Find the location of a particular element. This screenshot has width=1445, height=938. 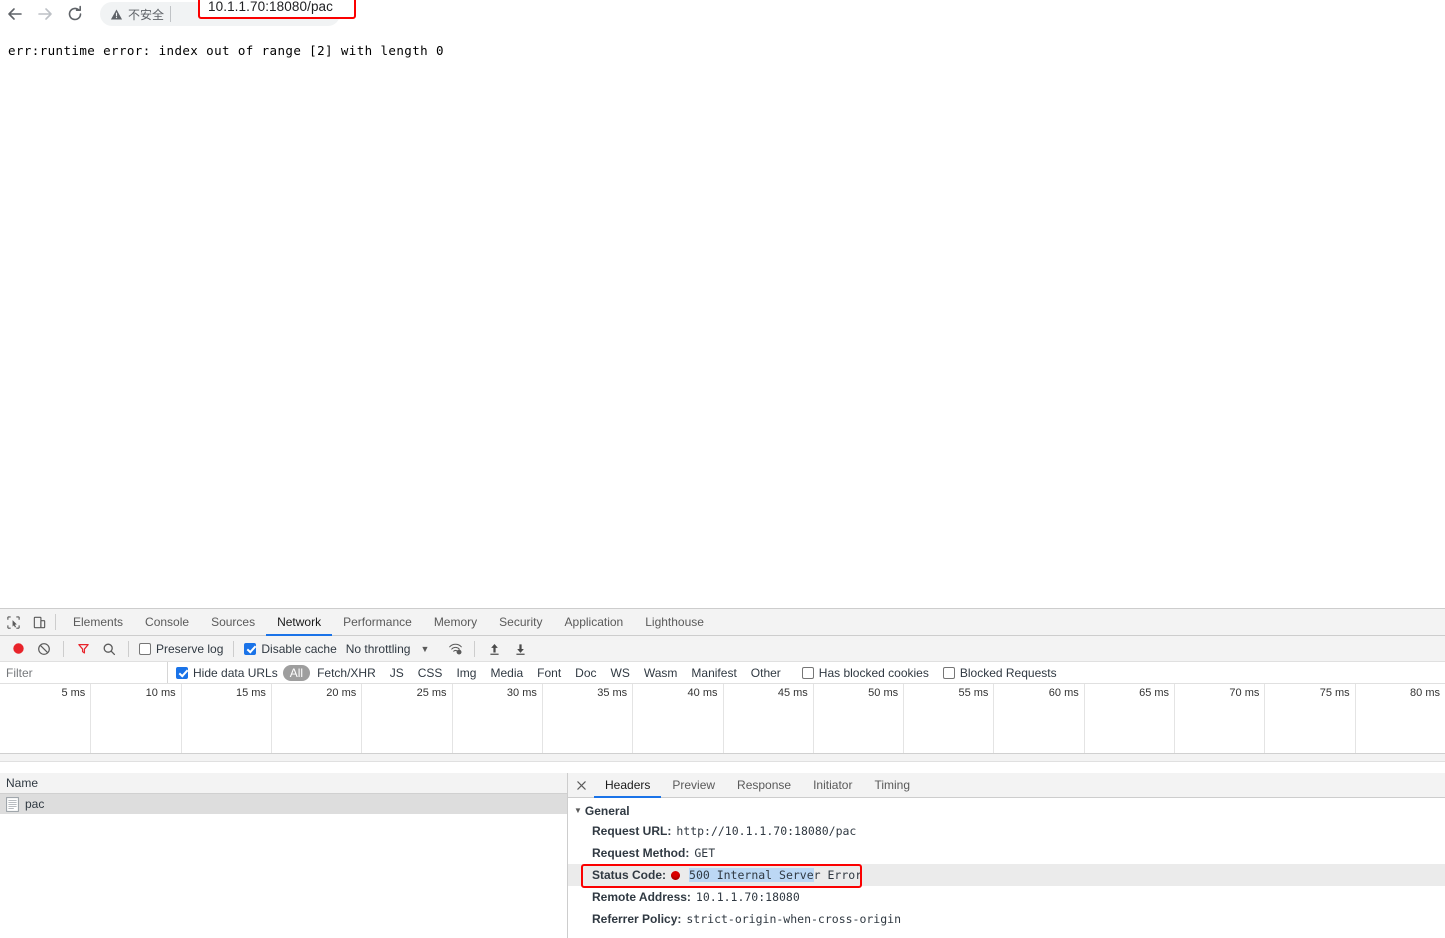

type-filter-manifest: Manifest is located at coordinates (713, 673).